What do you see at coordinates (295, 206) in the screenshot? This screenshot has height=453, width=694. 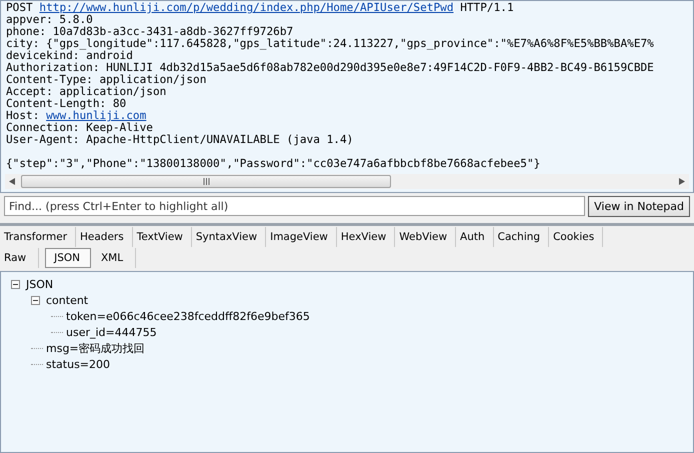 I see `find-field: Find... (press Ctrl+Enter to highlight all)` at bounding box center [295, 206].